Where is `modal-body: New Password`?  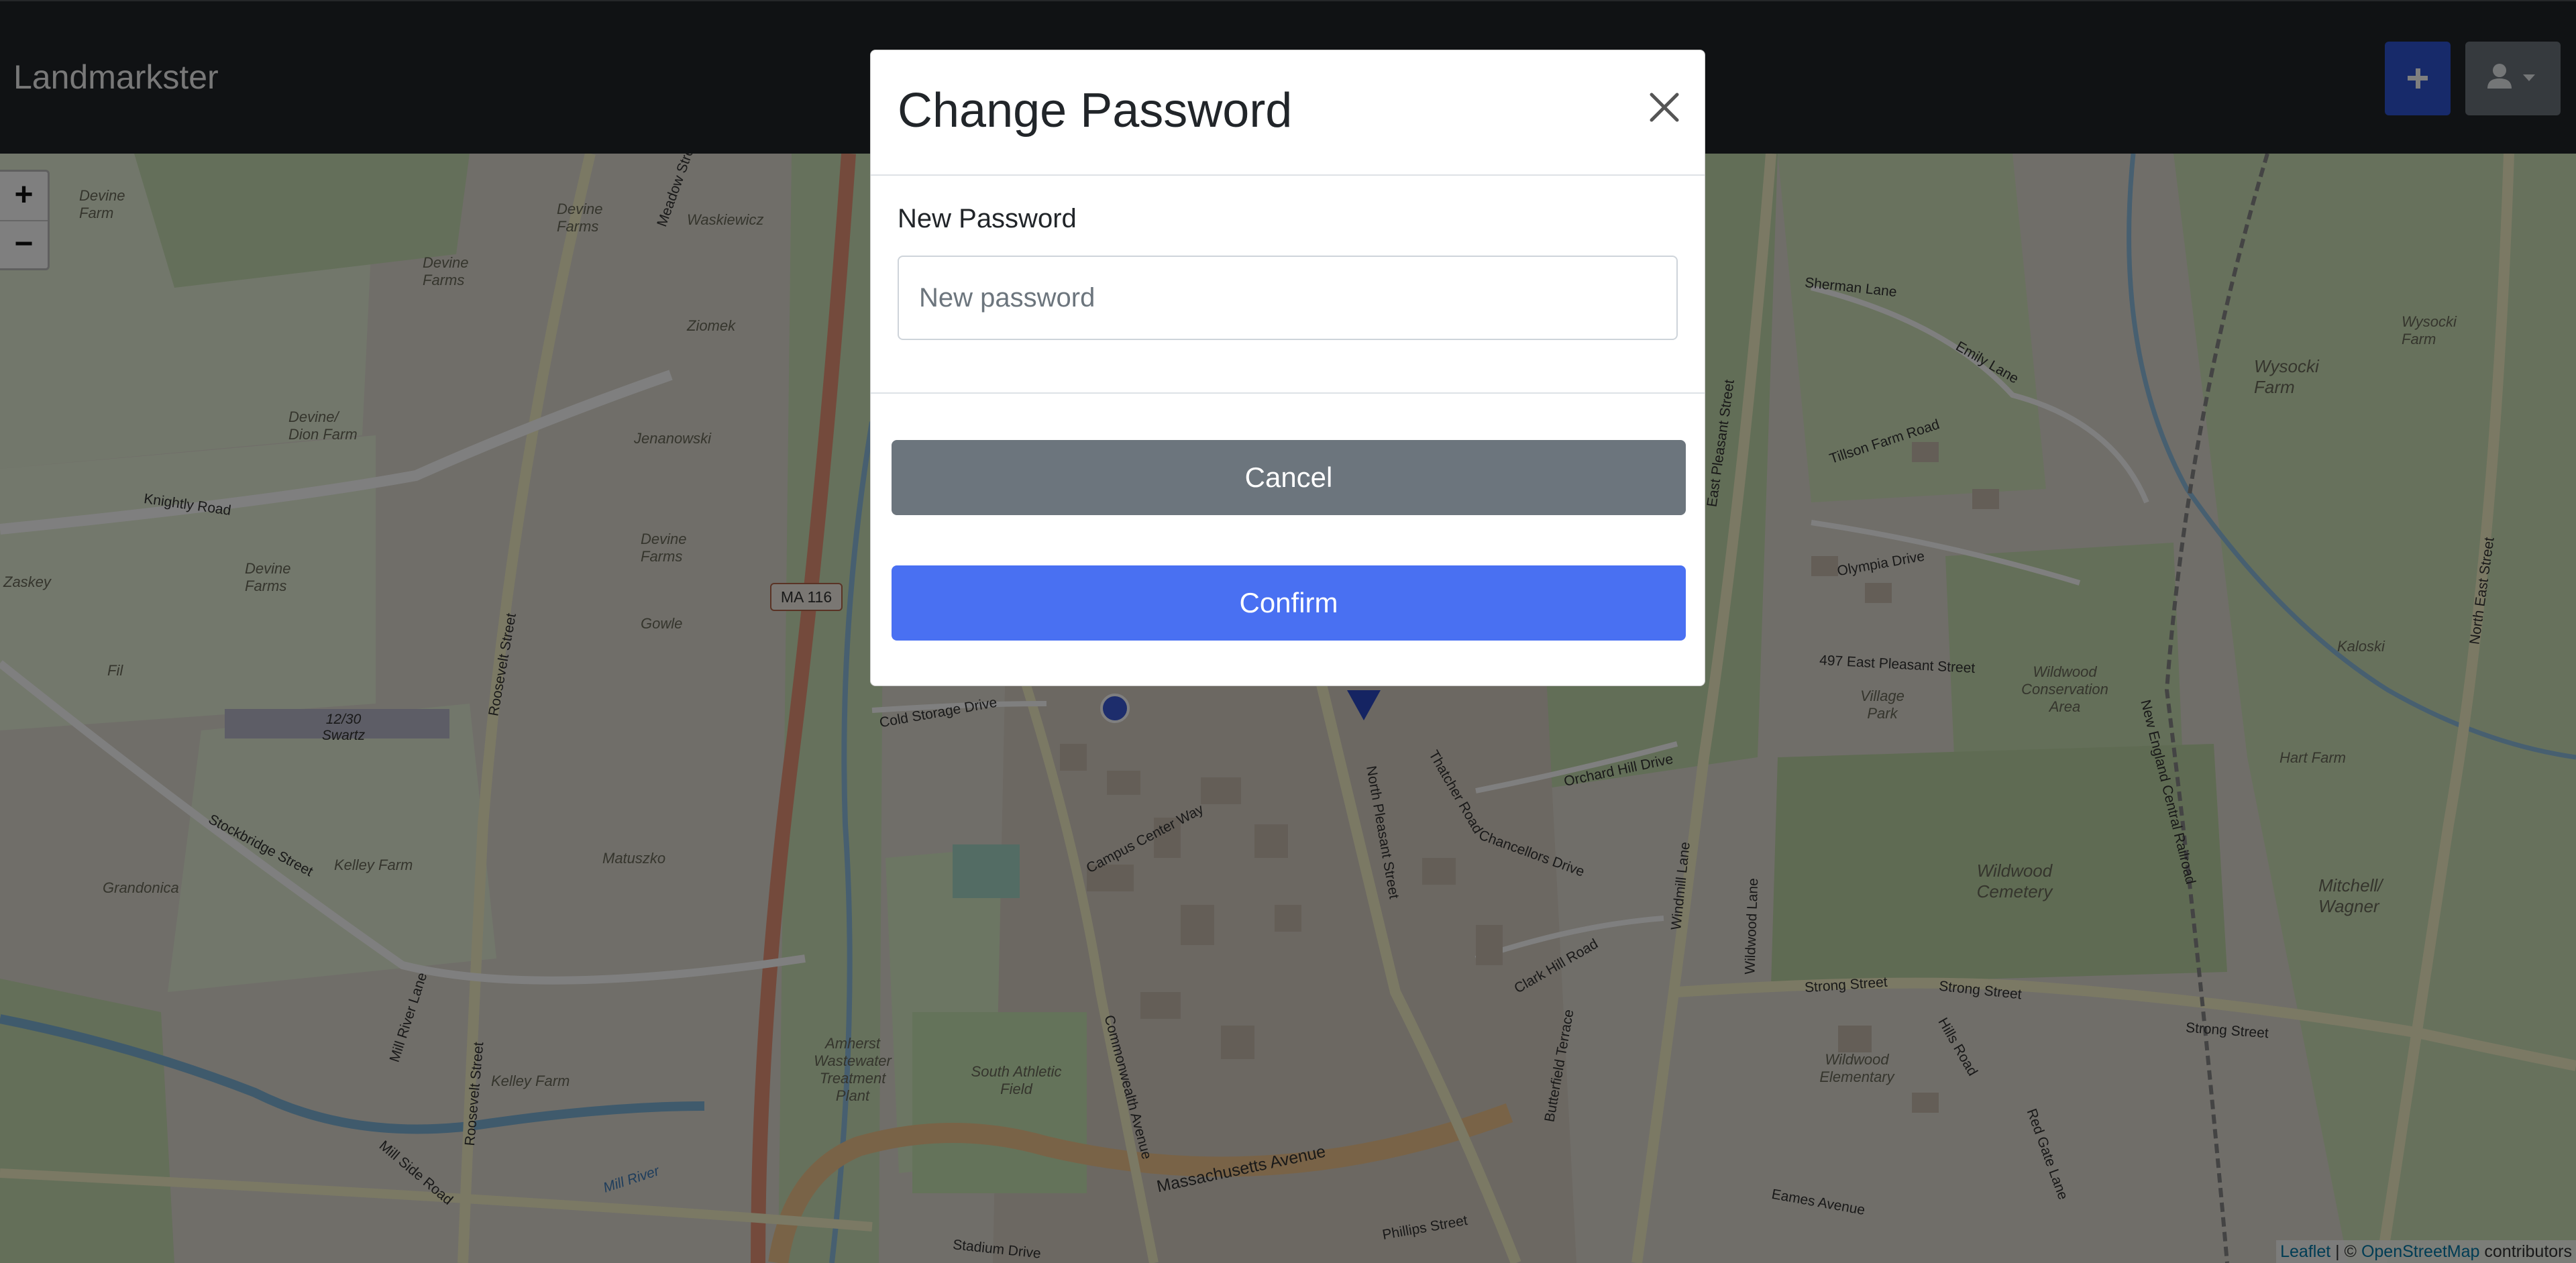 modal-body: New Password is located at coordinates (1288, 284).